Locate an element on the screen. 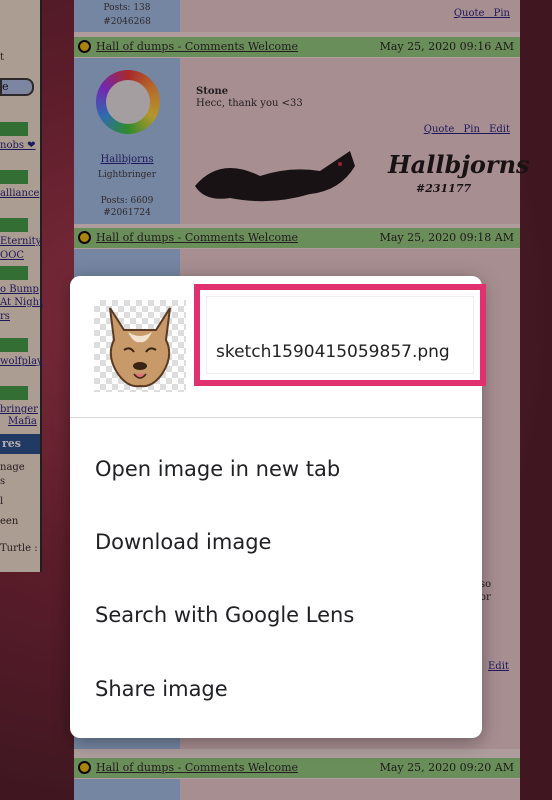 The height and width of the screenshot is (800, 552). menu-divider is located at coordinates (276, 417).